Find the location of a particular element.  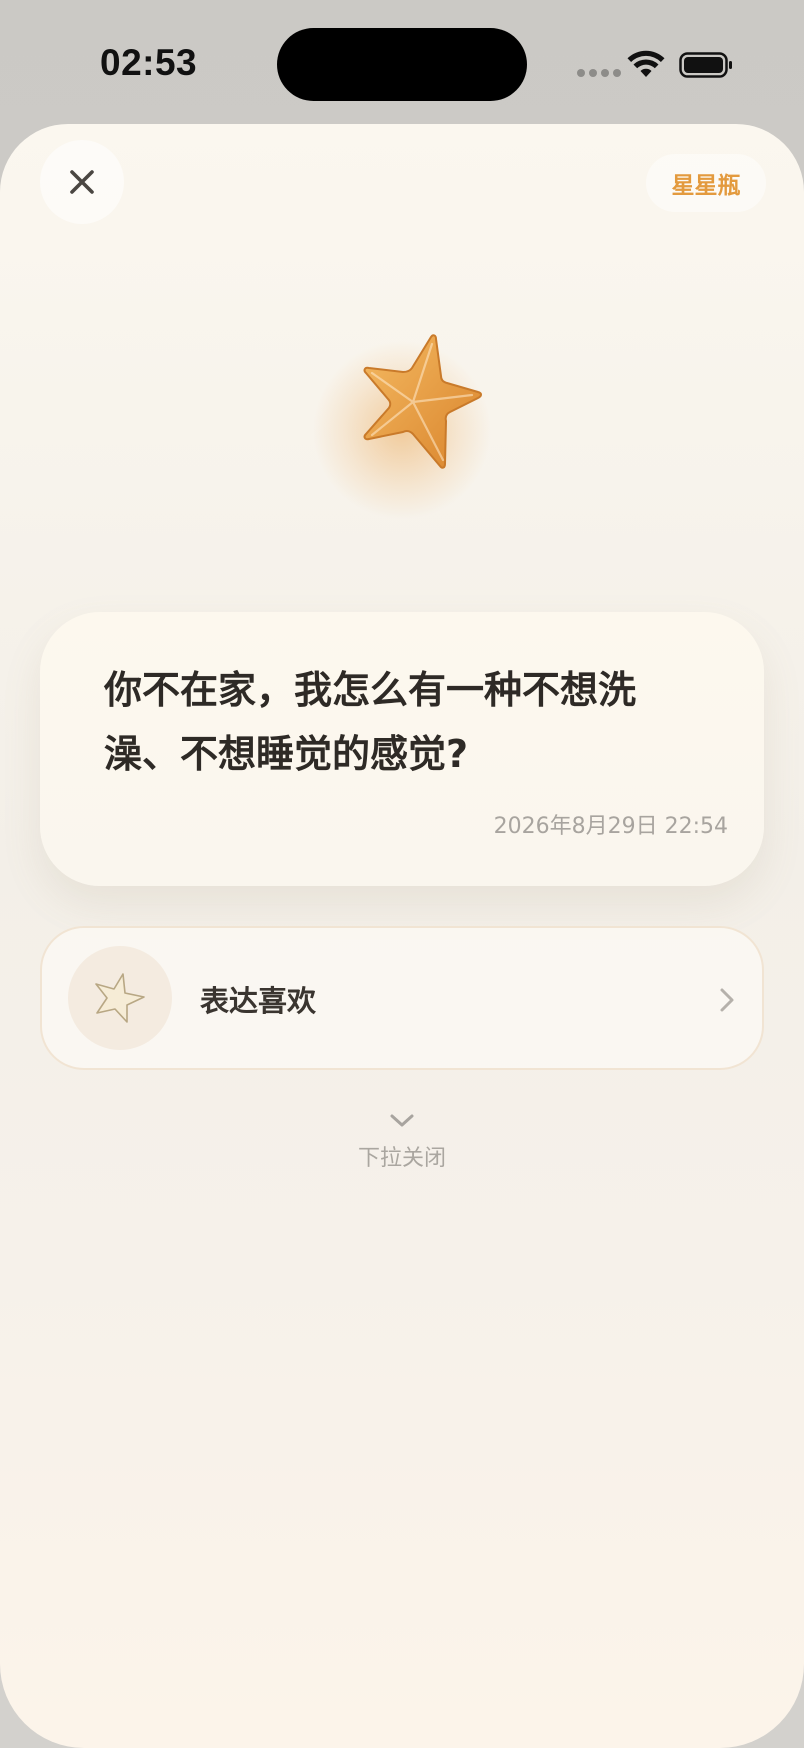

close-icon is located at coordinates (82, 182).